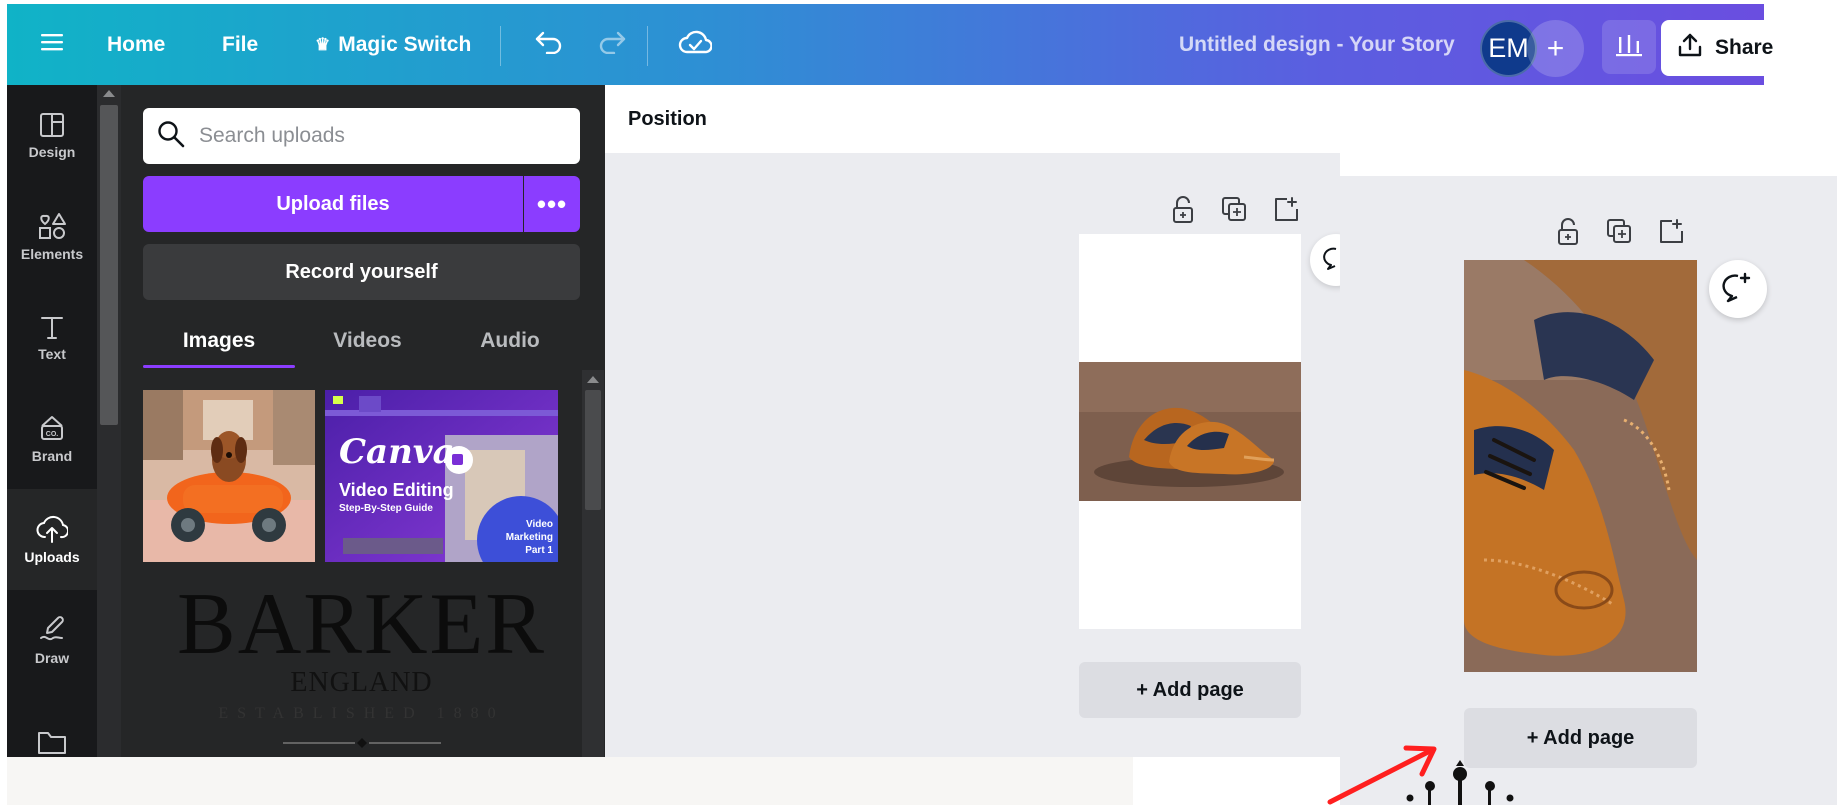  I want to click on sidebar-item-brand: CO. Brand, so click(52, 438).